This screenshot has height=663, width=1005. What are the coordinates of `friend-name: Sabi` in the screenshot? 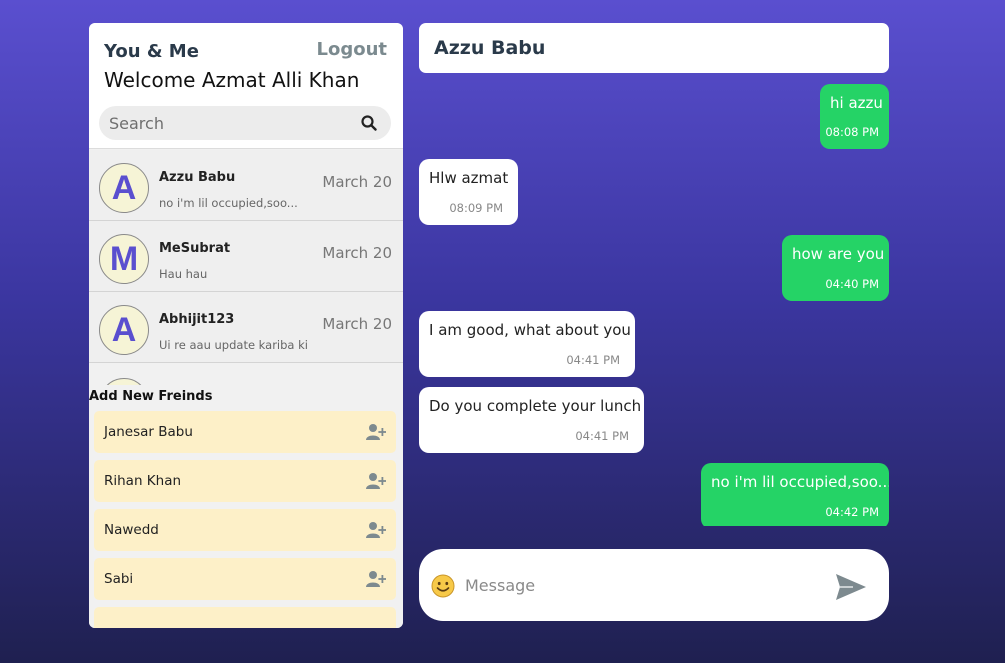 It's located at (119, 579).